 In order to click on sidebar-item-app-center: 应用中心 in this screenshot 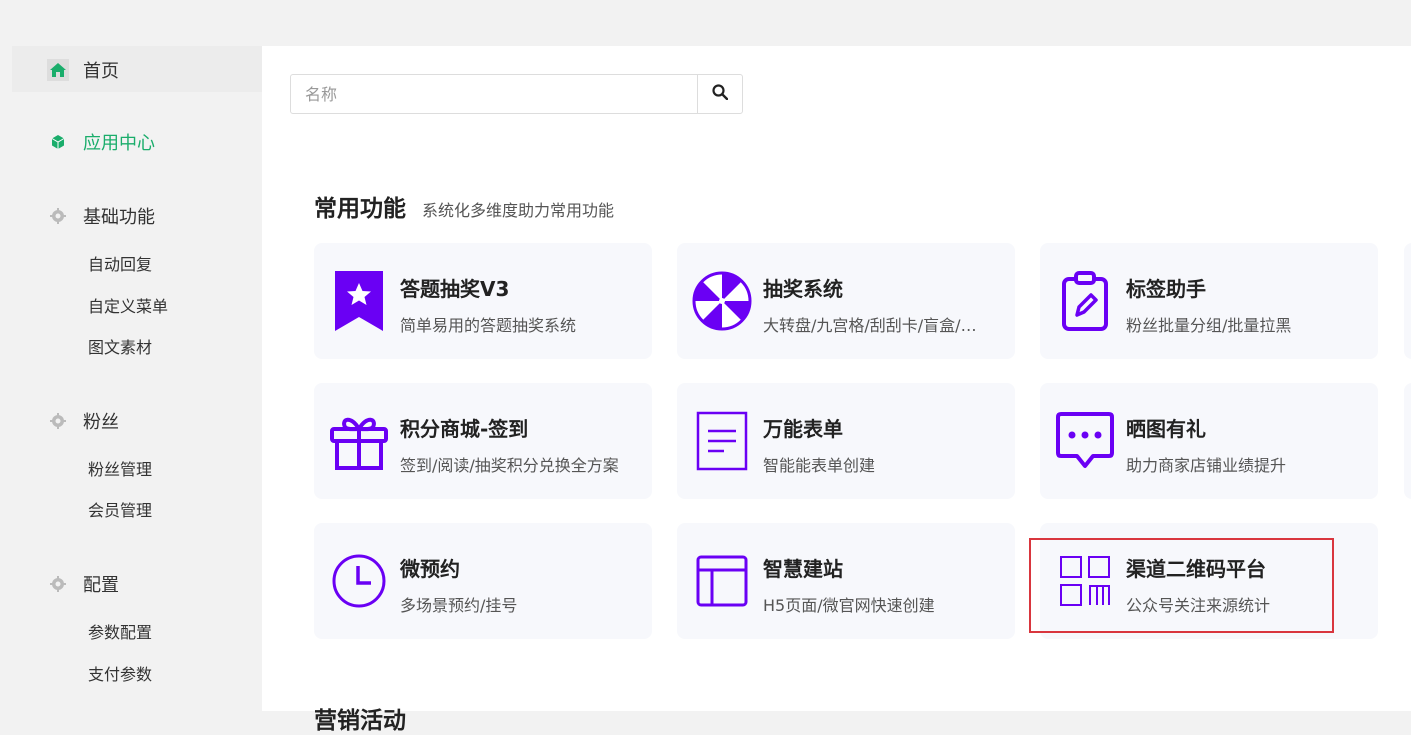, I will do `click(83, 142)`.